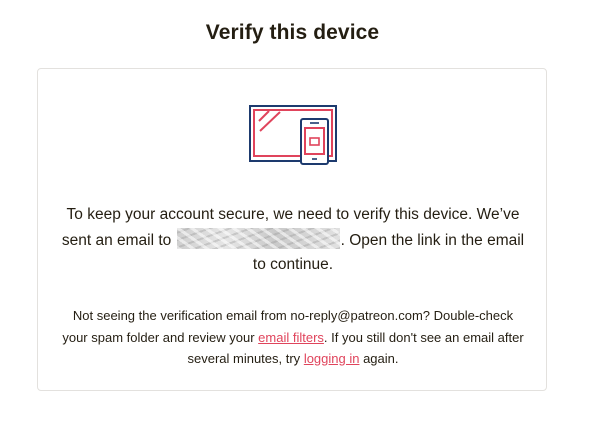 This screenshot has width=609, height=437. I want to click on page-title: Verify this device, so click(292, 32).